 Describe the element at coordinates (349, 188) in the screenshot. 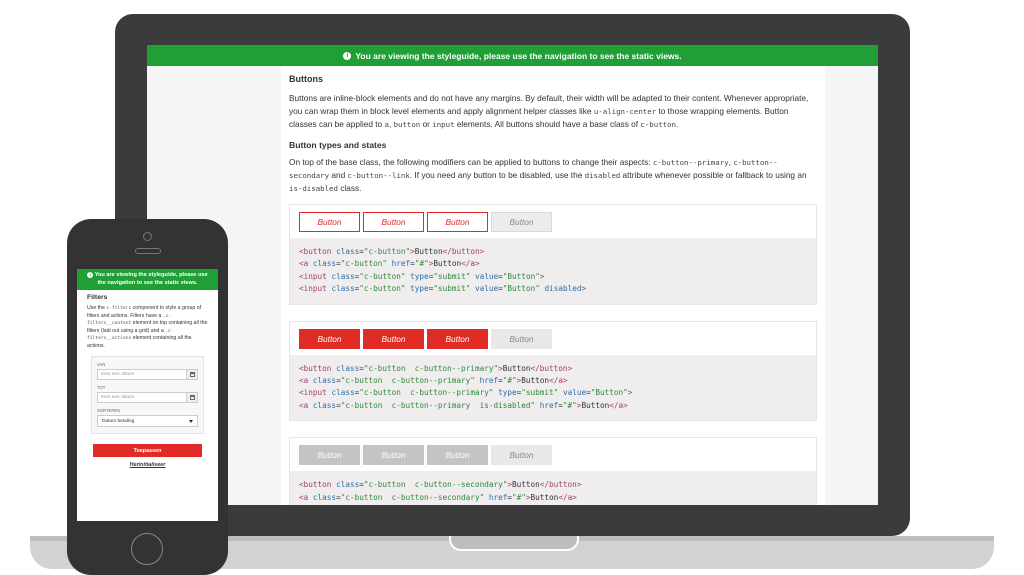

I see `states-text: class.` at that location.